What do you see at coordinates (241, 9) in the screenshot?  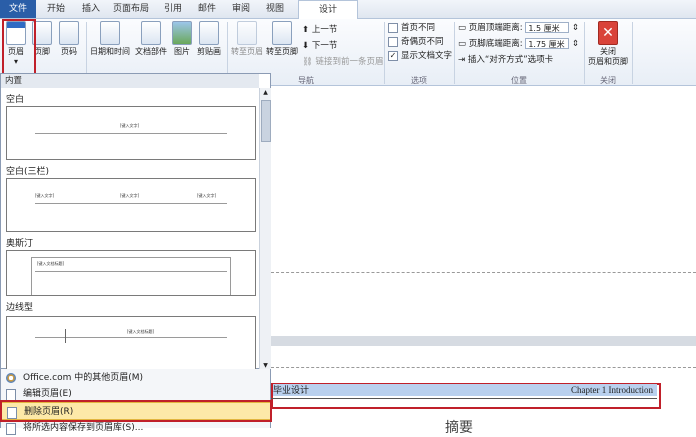 I see `tab-review: 审阅` at bounding box center [241, 9].